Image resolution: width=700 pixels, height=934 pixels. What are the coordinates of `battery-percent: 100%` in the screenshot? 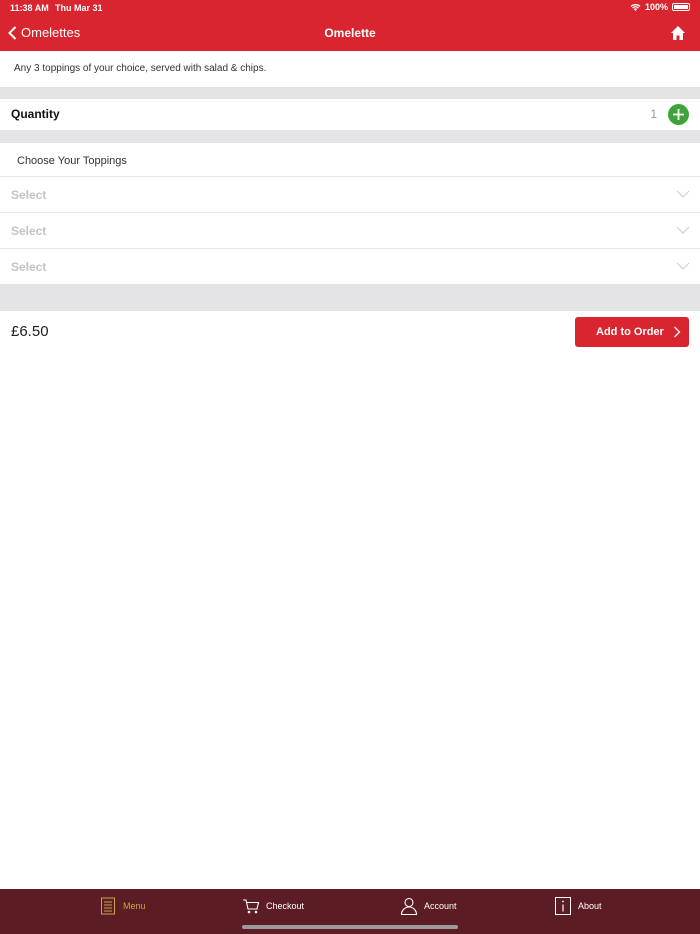 It's located at (656, 7).